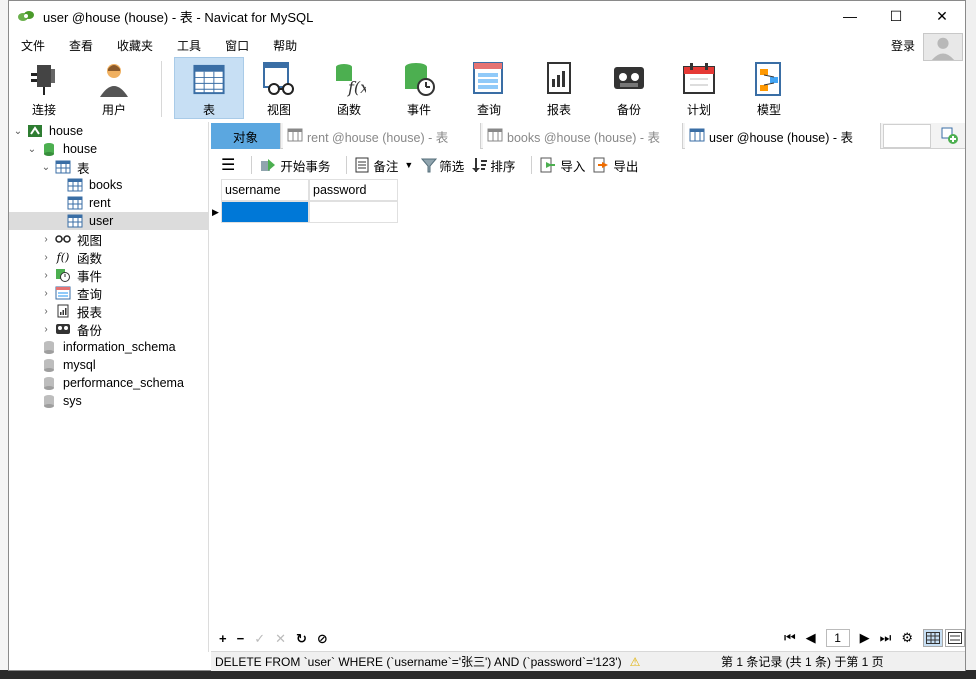 Image resolution: width=976 pixels, height=679 pixels. Describe the element at coordinates (71, 239) in the screenshot. I see `tree-views-group: › 视图` at that location.